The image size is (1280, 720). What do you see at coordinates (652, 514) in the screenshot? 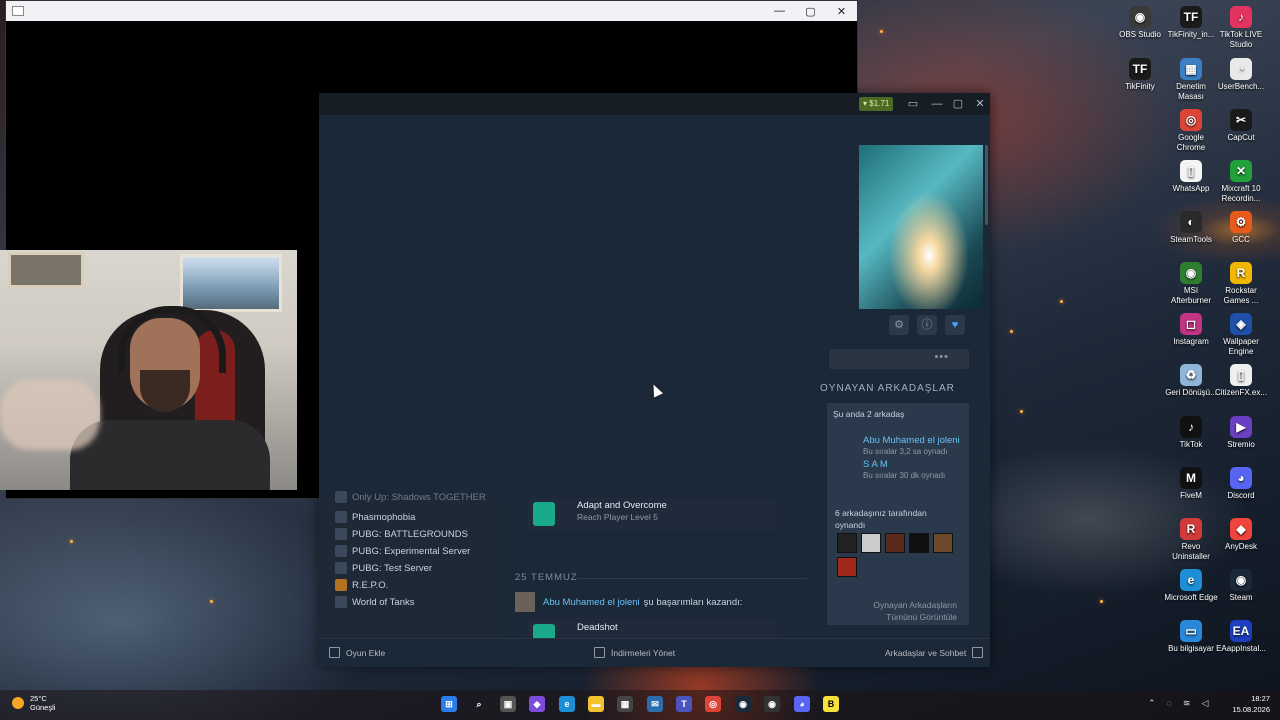
I see `achievement-card: Adapt and Overcome Reach Player Level 5` at bounding box center [652, 514].